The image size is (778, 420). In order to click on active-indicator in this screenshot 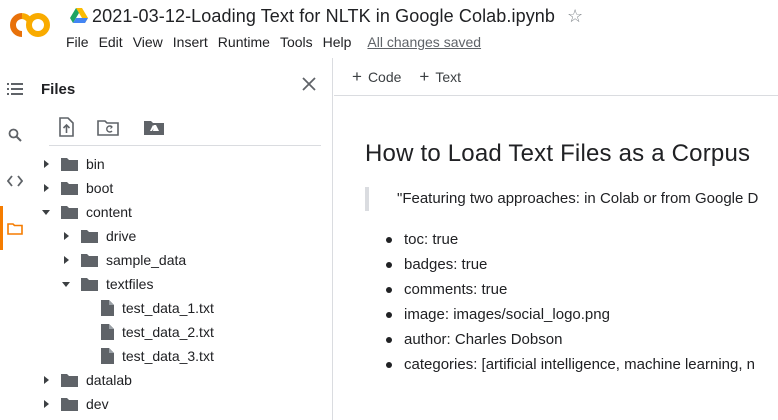, I will do `click(1, 228)`.